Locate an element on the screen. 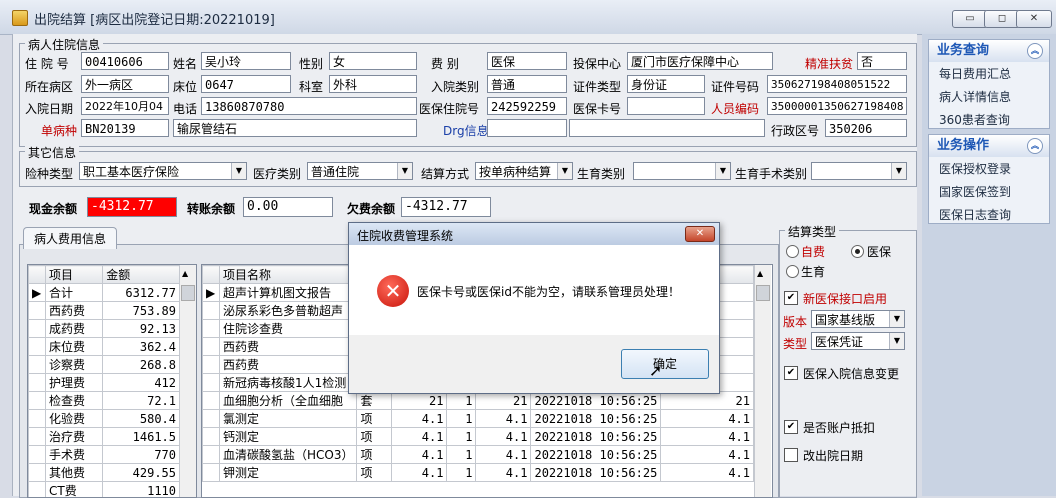 The height and width of the screenshot is (498, 1056). table-row: 床位费362.4 is located at coordinates (104, 347).